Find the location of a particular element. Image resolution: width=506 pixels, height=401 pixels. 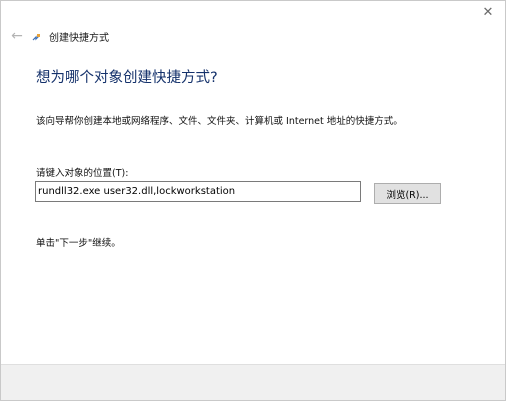

wizard-footer is located at coordinates (253, 382).